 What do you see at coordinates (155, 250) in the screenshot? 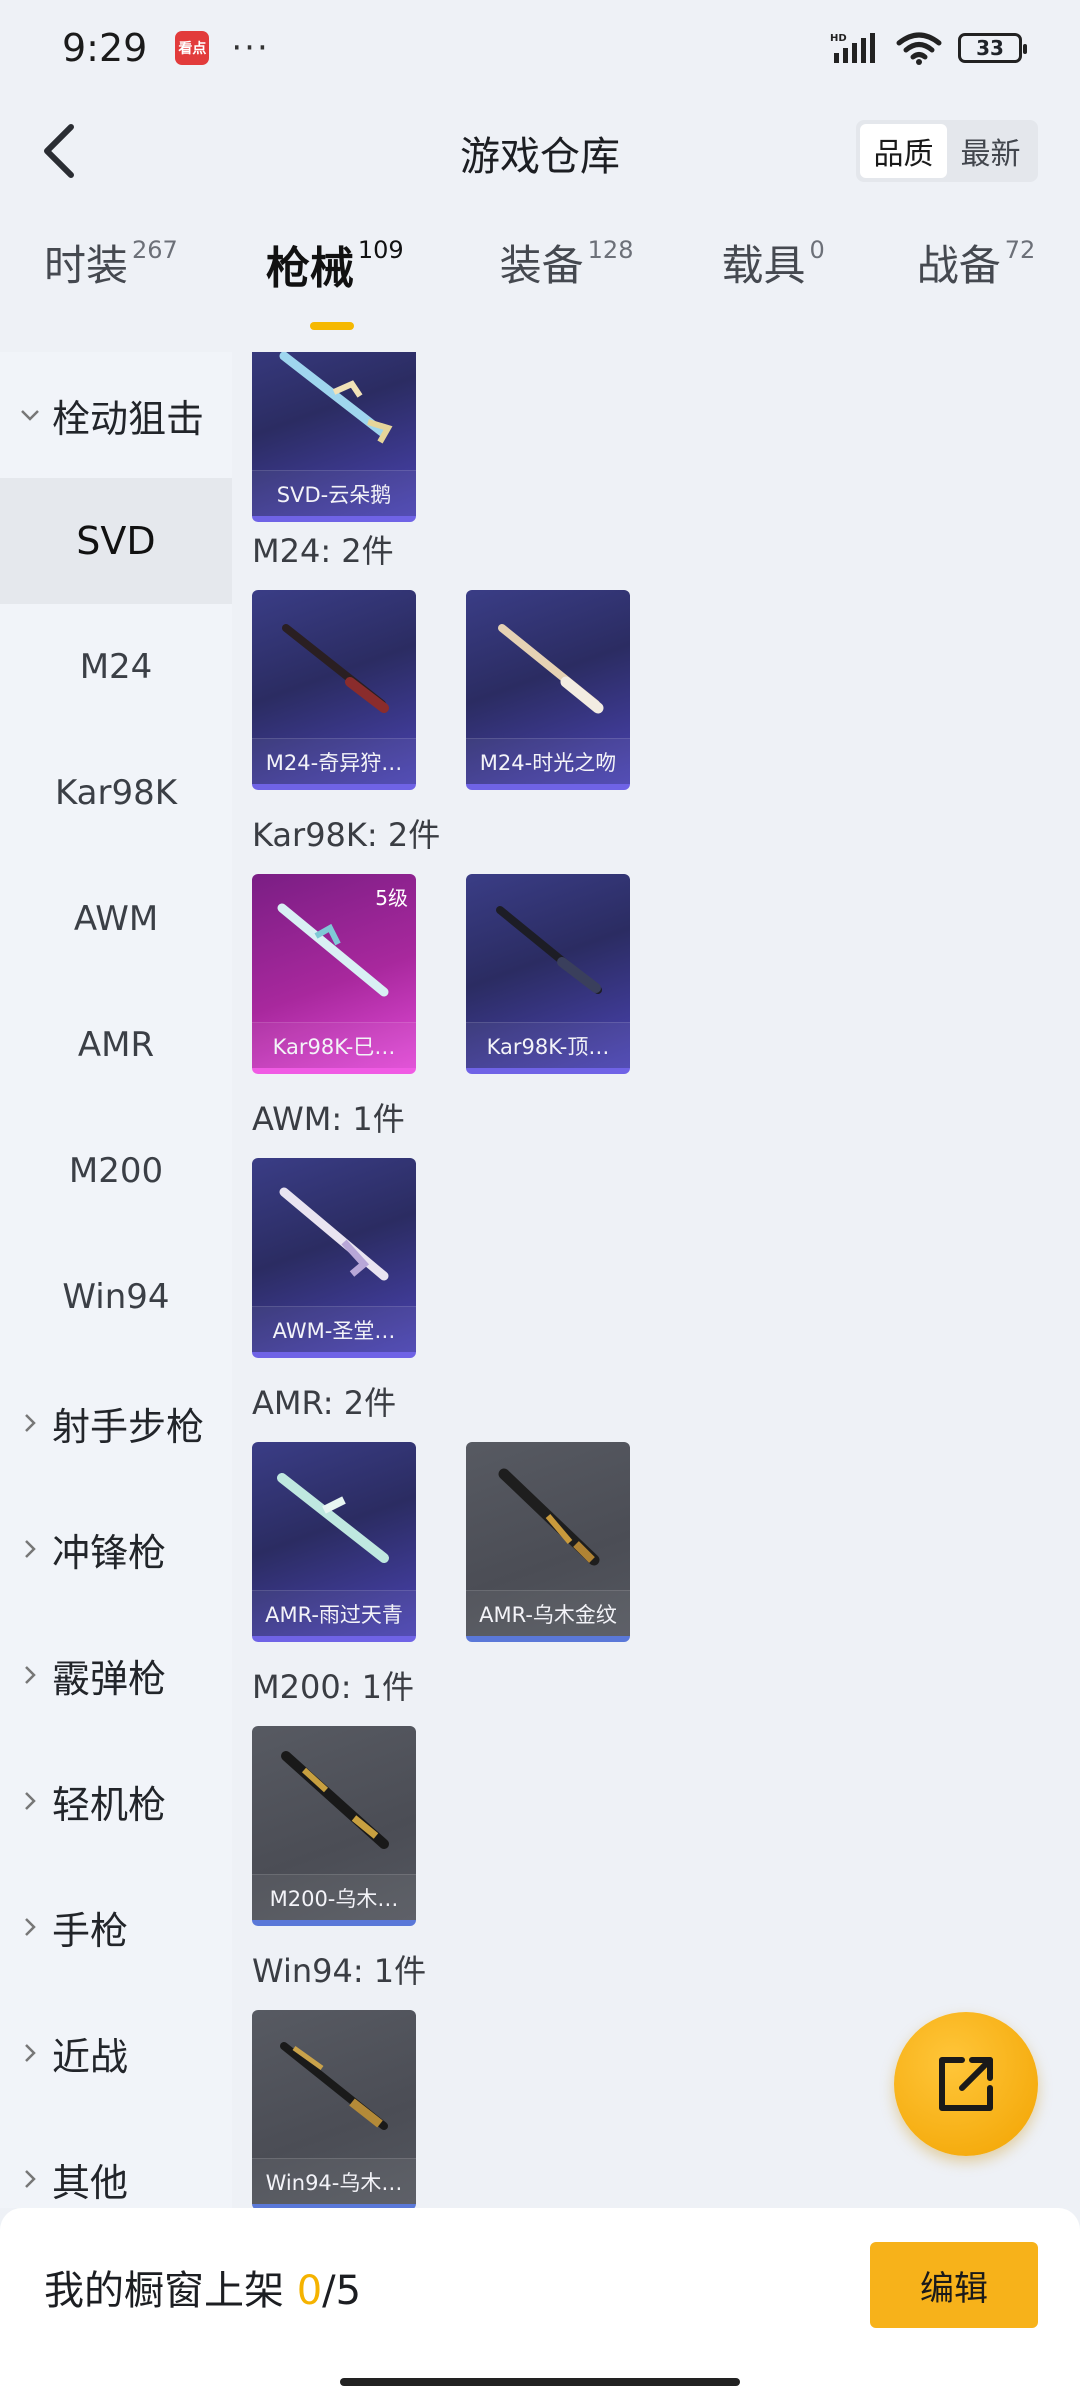
I see `tab-count: 267` at bounding box center [155, 250].